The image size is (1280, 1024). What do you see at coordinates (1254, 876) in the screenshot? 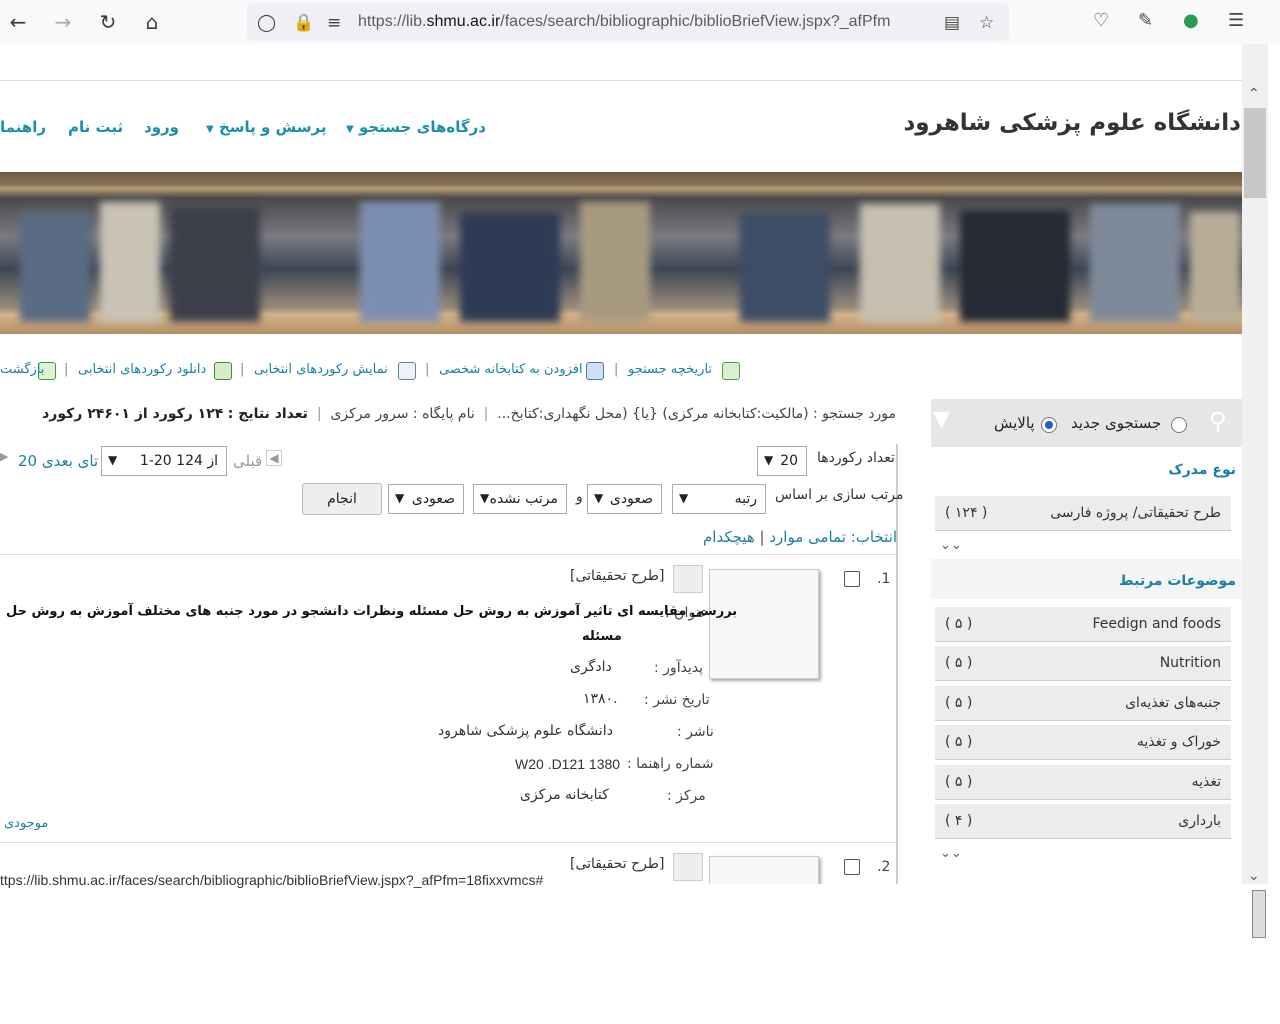
I see `scroll-down-icon: ⌄` at bounding box center [1254, 876].